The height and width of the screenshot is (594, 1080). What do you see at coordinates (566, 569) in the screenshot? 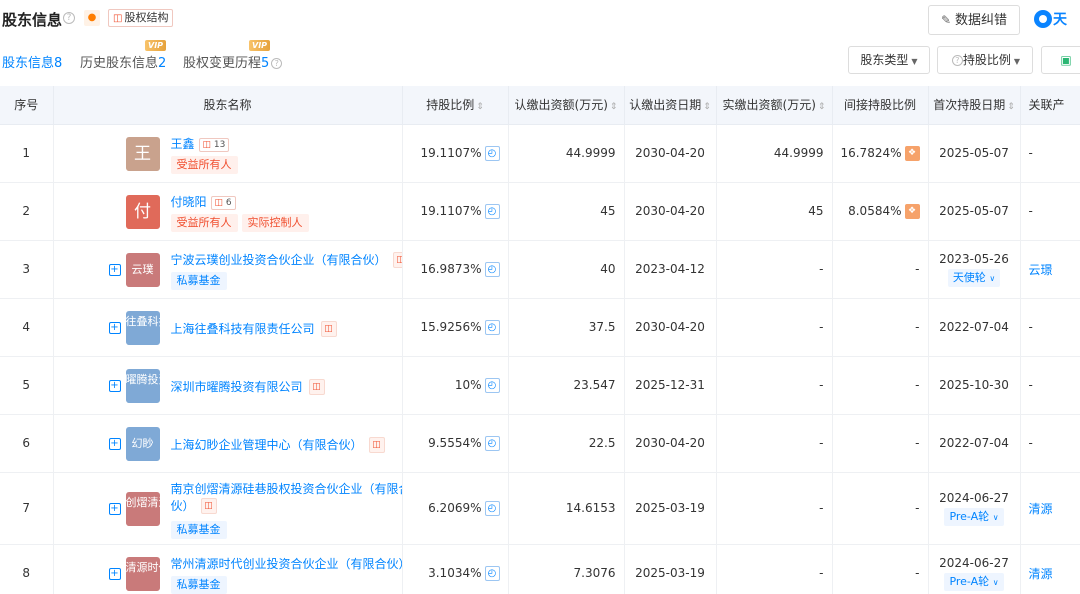
I see `subscribed-cell: 7.3076` at bounding box center [566, 569].